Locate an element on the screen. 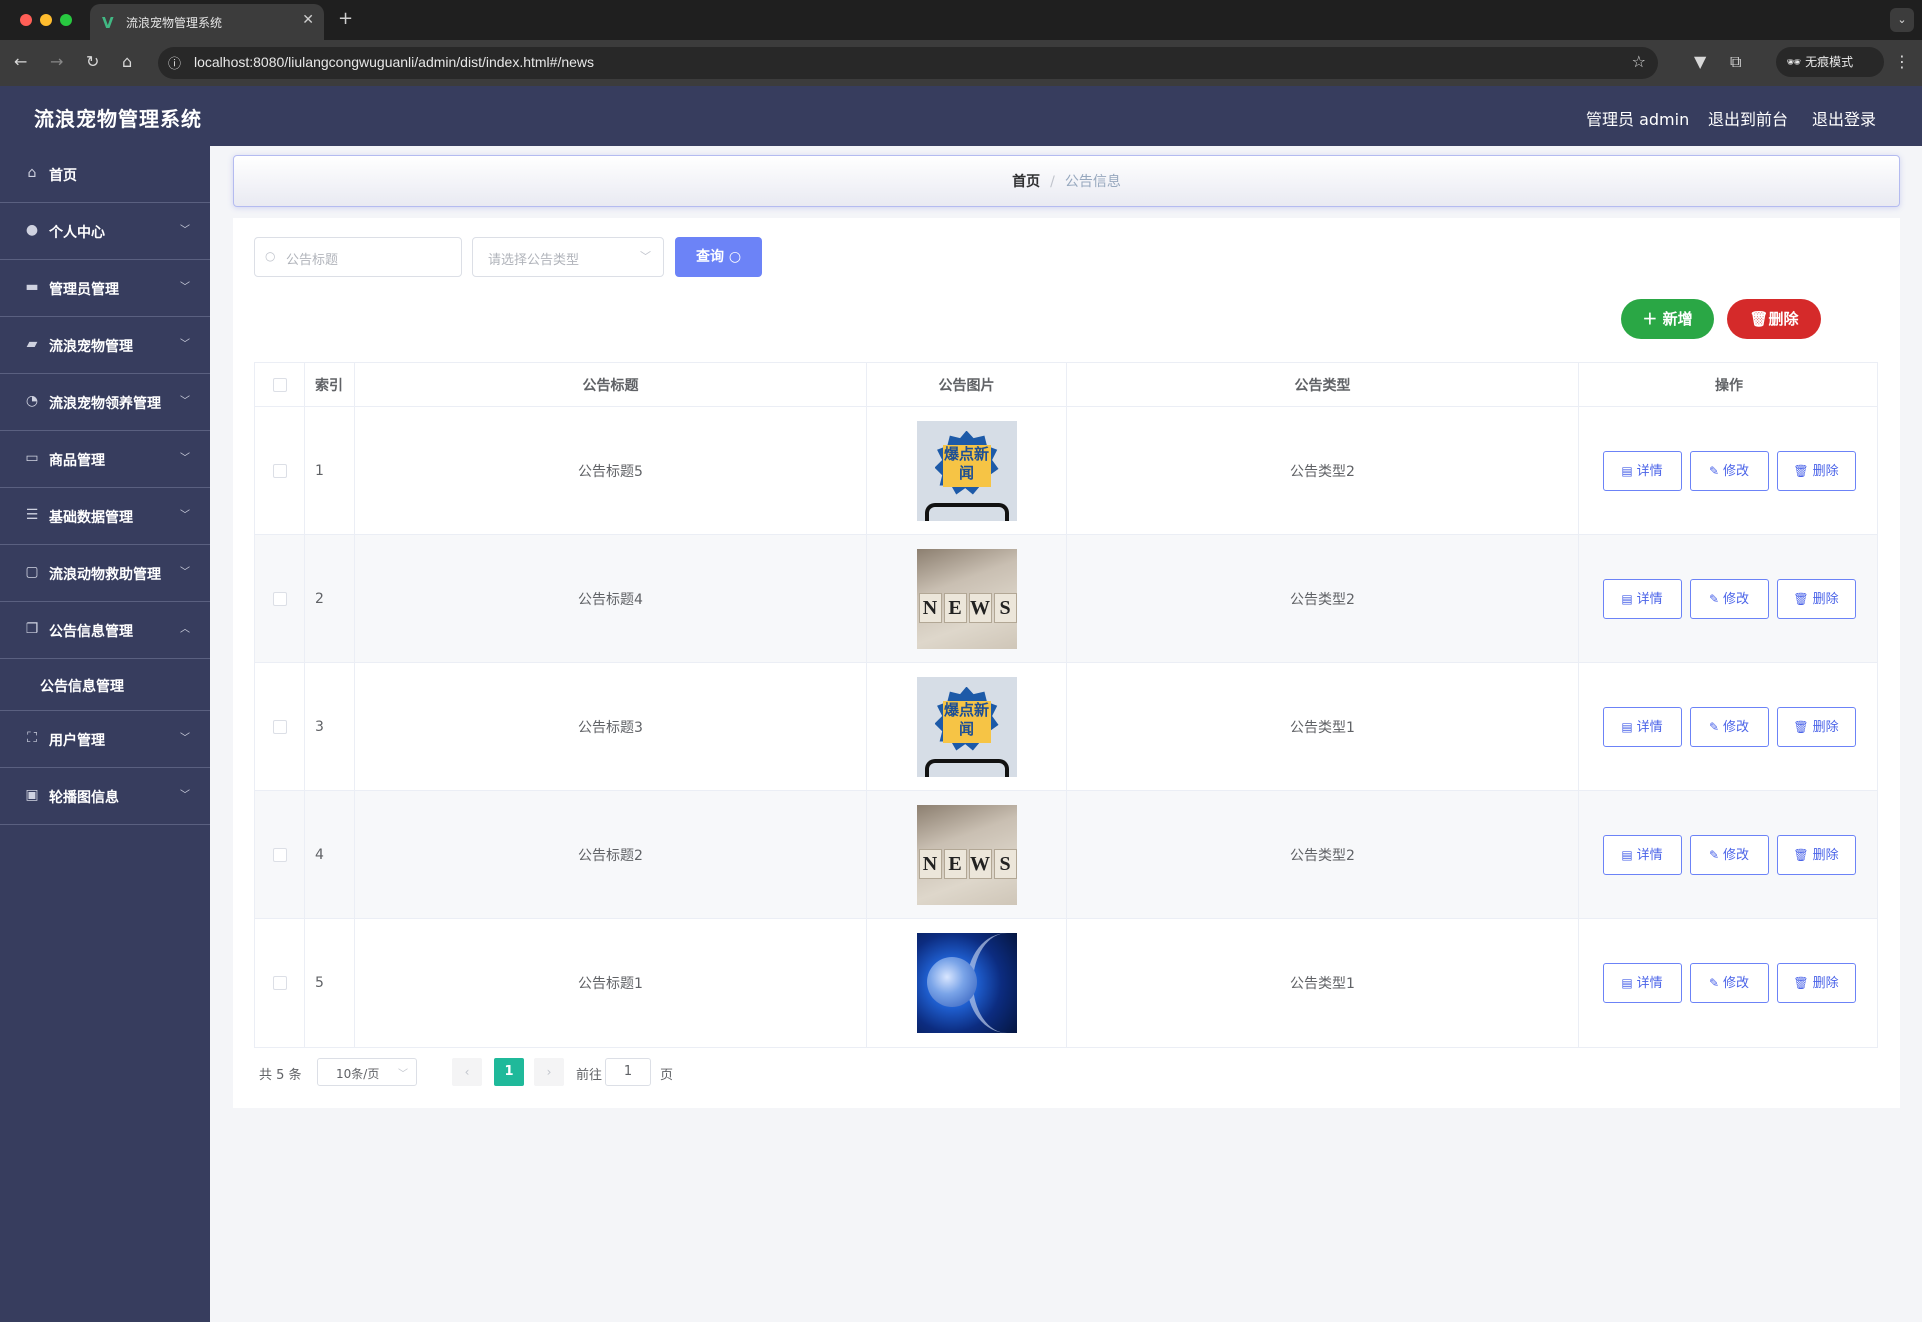 The width and height of the screenshot is (1922, 1322). add-button: ＋ 新增 is located at coordinates (1667, 319).